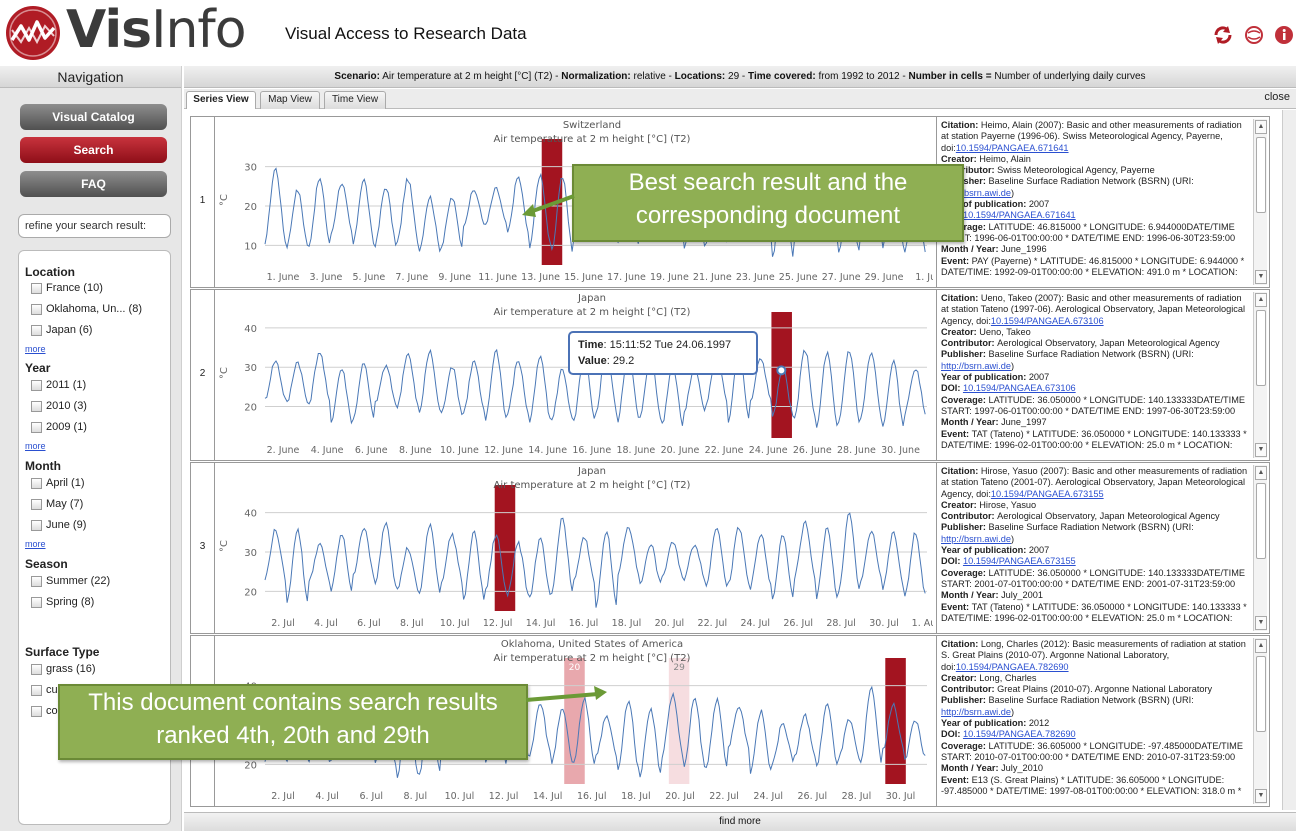  Describe the element at coordinates (63, 669) in the screenshot. I see `facet-item: grass (16)` at that location.